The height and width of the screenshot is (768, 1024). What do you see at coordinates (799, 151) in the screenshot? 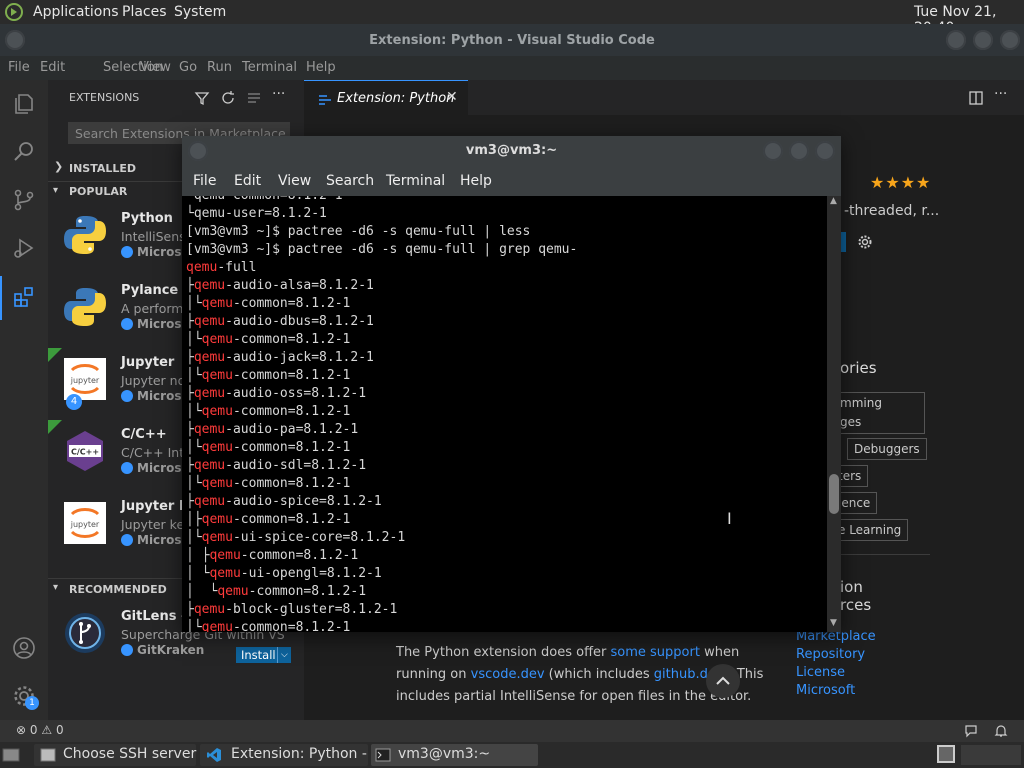
I see `terminal-maximize-button` at bounding box center [799, 151].